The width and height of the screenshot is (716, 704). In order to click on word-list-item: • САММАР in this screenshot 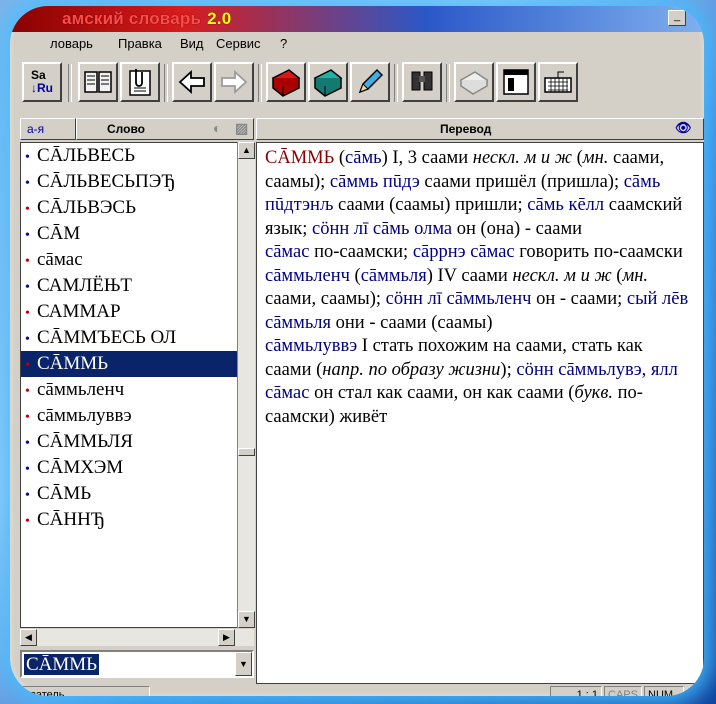, I will do `click(129, 312)`.